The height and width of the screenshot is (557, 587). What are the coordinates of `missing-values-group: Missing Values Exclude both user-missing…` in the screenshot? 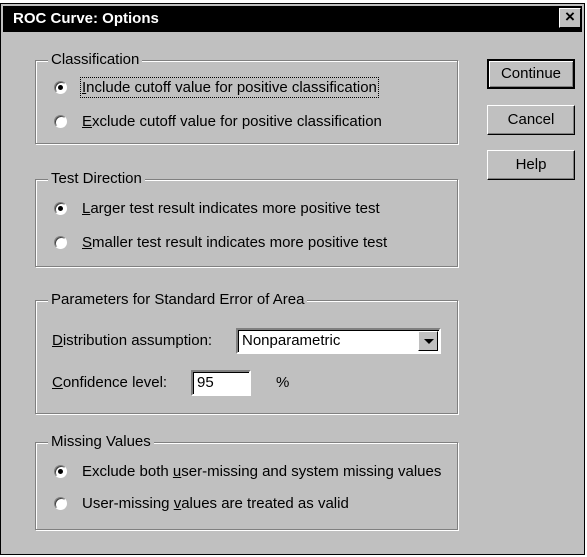 It's located at (246, 481).